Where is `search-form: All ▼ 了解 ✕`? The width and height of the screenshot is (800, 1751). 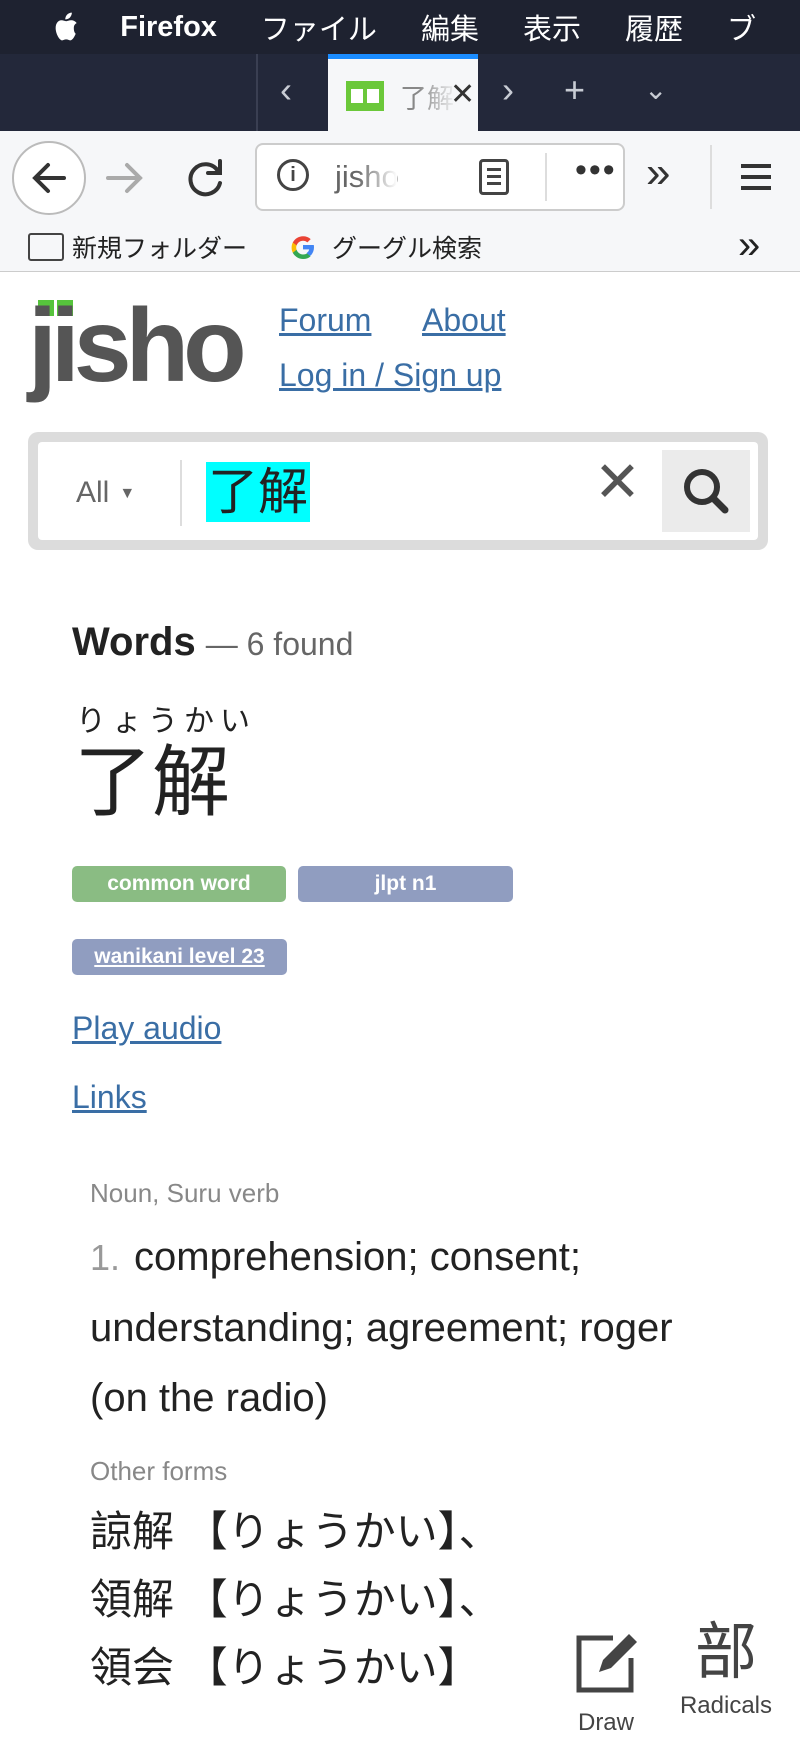 search-form: All ▼ 了解 ✕ is located at coordinates (398, 491).